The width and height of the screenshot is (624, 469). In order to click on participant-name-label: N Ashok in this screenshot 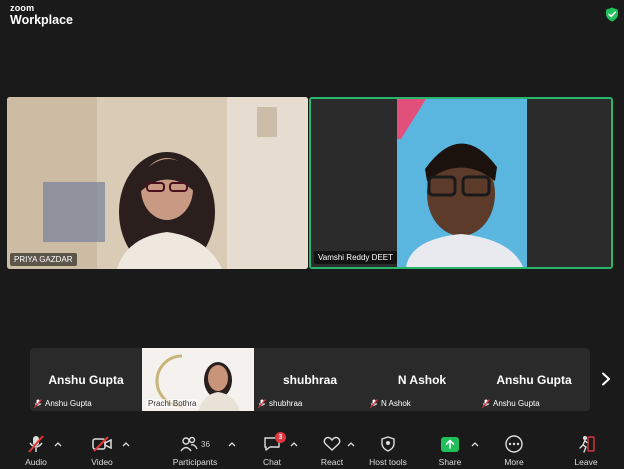, I will do `click(396, 403)`.